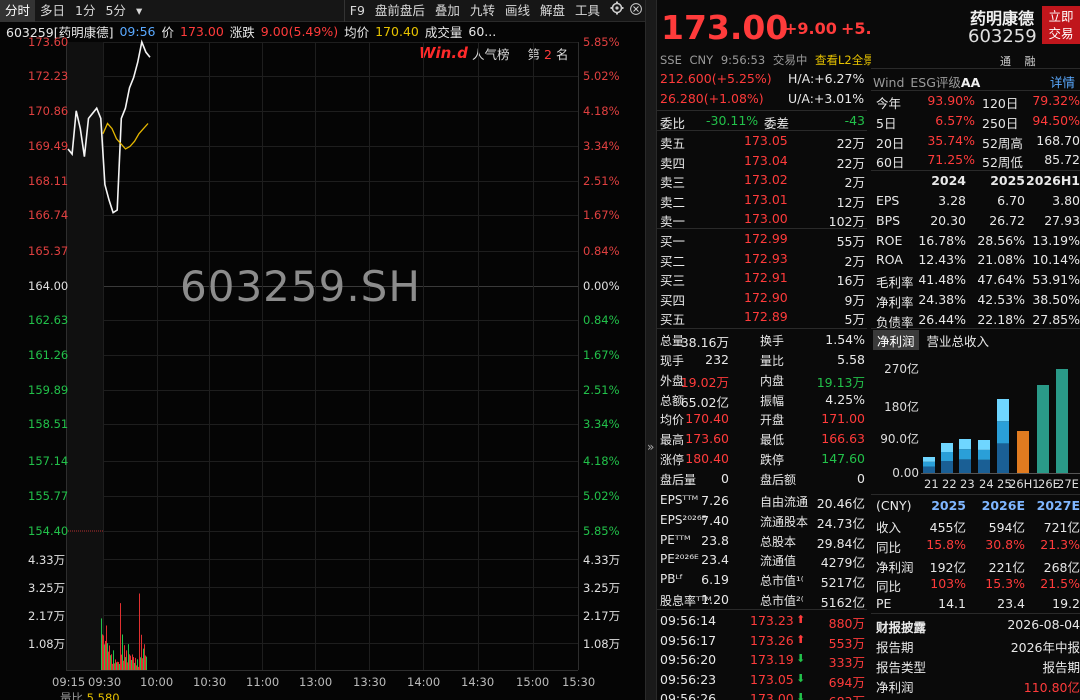  I want to click on perf-value: 168.70, so click(1058, 140).